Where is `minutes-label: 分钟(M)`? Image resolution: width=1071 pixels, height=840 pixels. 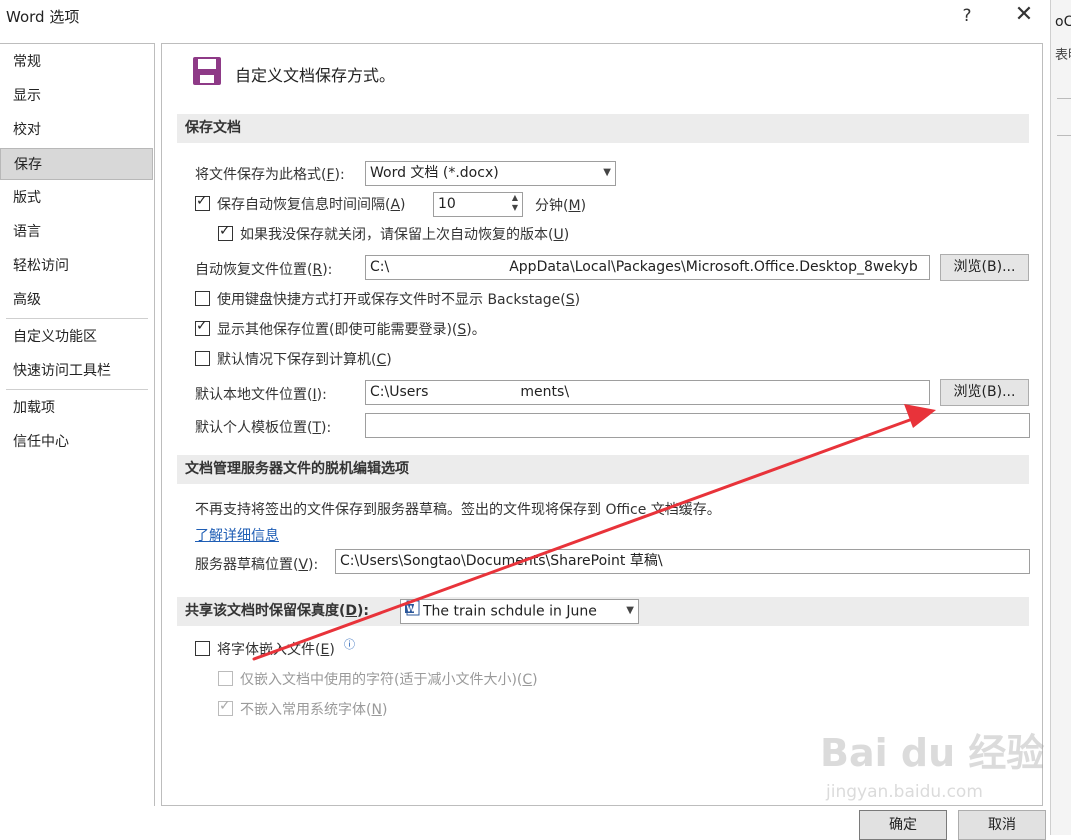
minutes-label: 分钟(M) is located at coordinates (561, 206).